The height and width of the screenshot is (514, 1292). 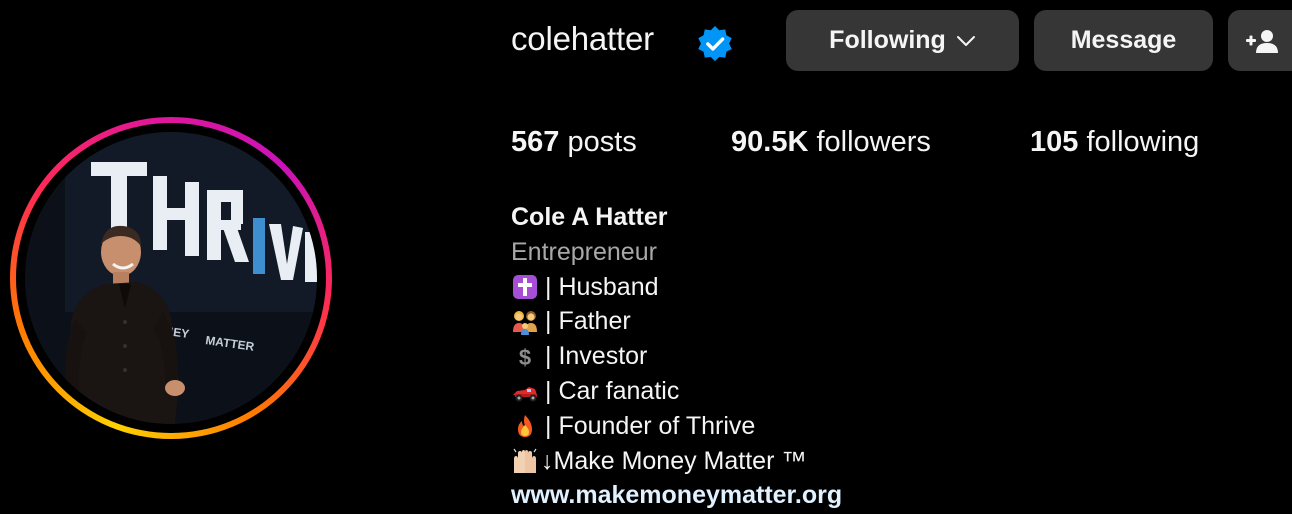 I want to click on bio-line: | Husband, so click(x=676, y=287).